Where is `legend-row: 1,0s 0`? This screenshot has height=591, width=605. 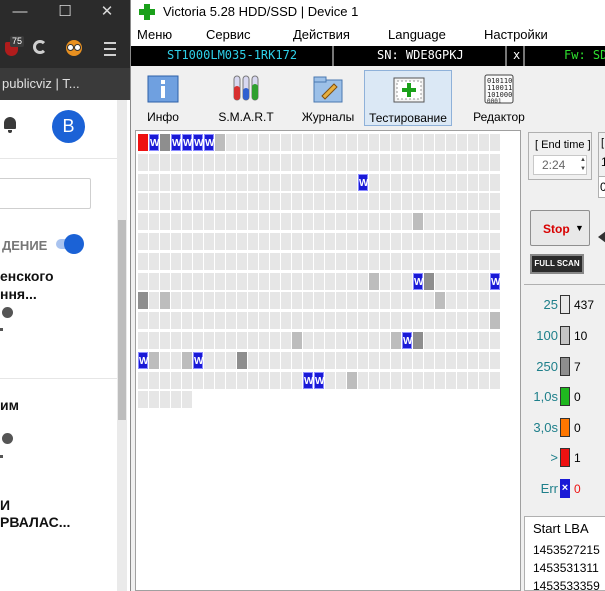
legend-row: 1,0s 0 is located at coordinates (564, 397).